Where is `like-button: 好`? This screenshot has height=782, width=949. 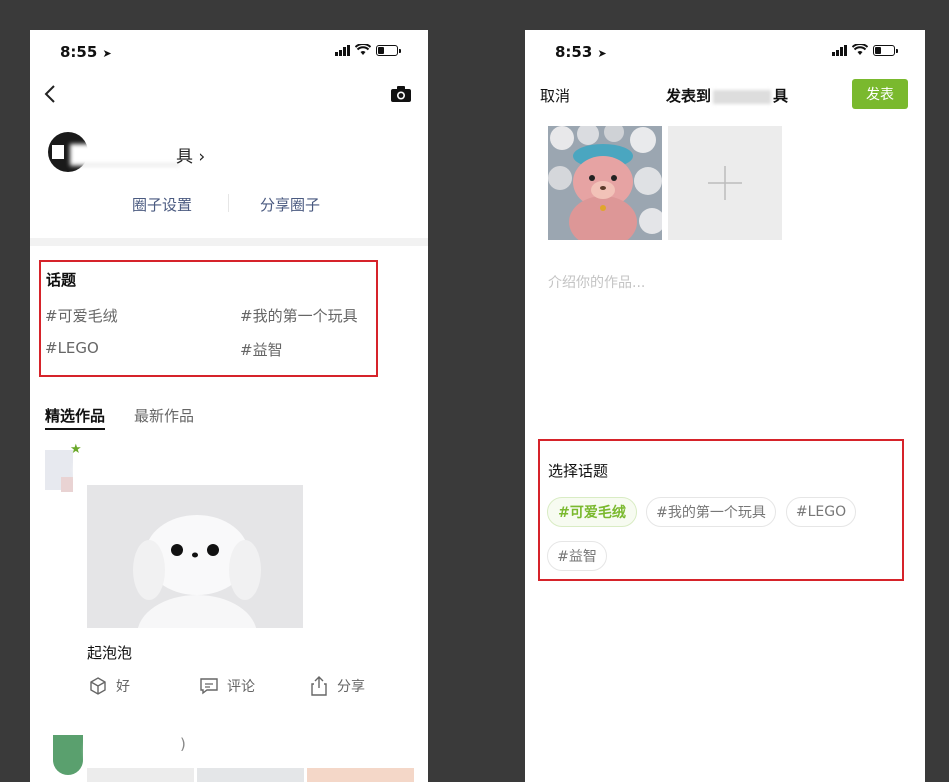 like-button: 好 is located at coordinates (109, 686).